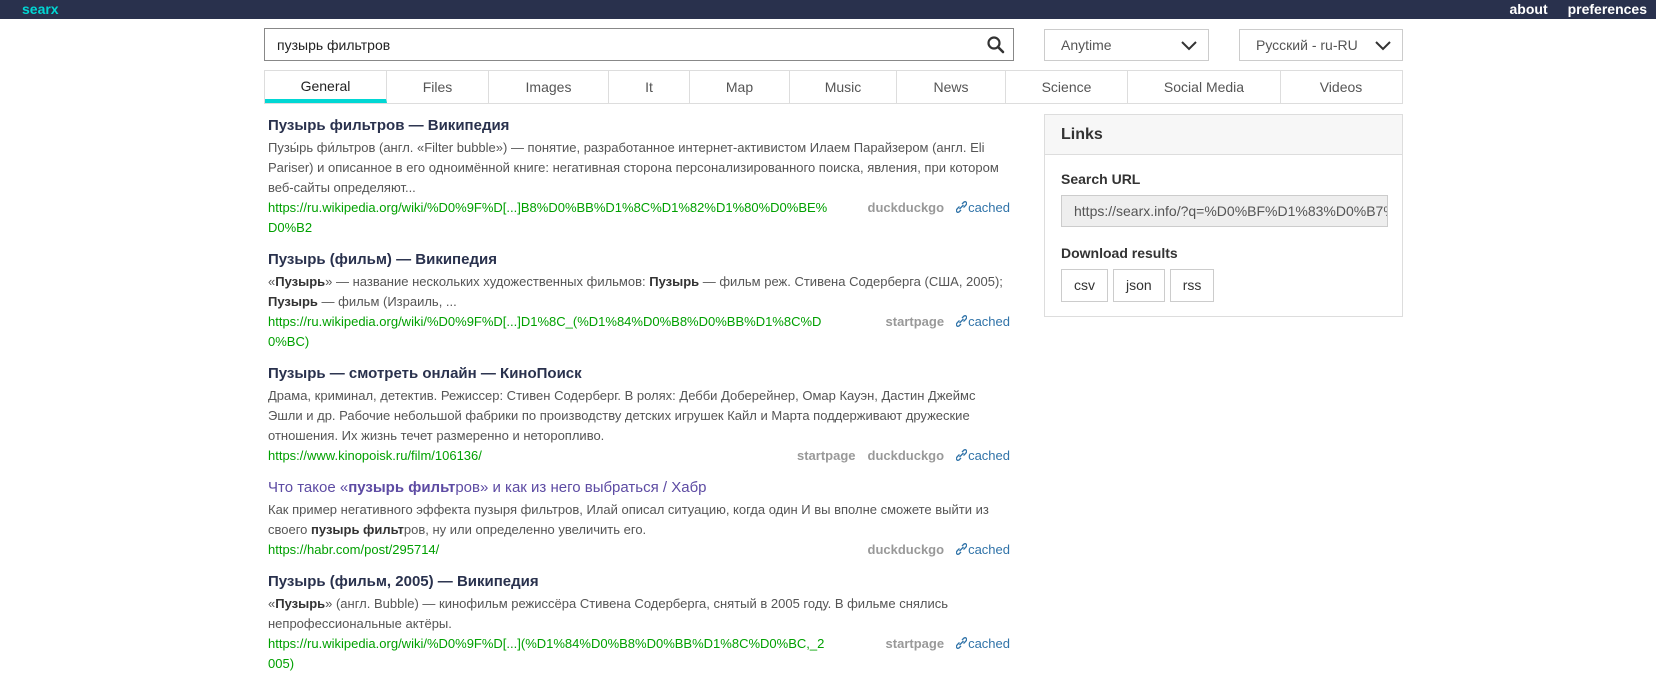 This screenshot has width=1656, height=686. What do you see at coordinates (639, 260) in the screenshot?
I see `result-title-link: Пузырь (фильм) — Википедия` at bounding box center [639, 260].